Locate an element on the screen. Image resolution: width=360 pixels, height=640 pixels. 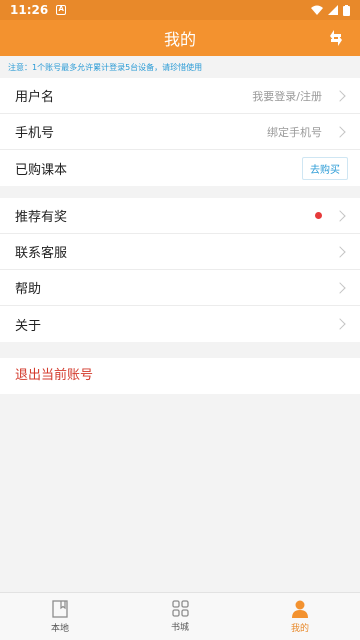
logout-group: 退出当前账号 is located at coordinates (180, 376).